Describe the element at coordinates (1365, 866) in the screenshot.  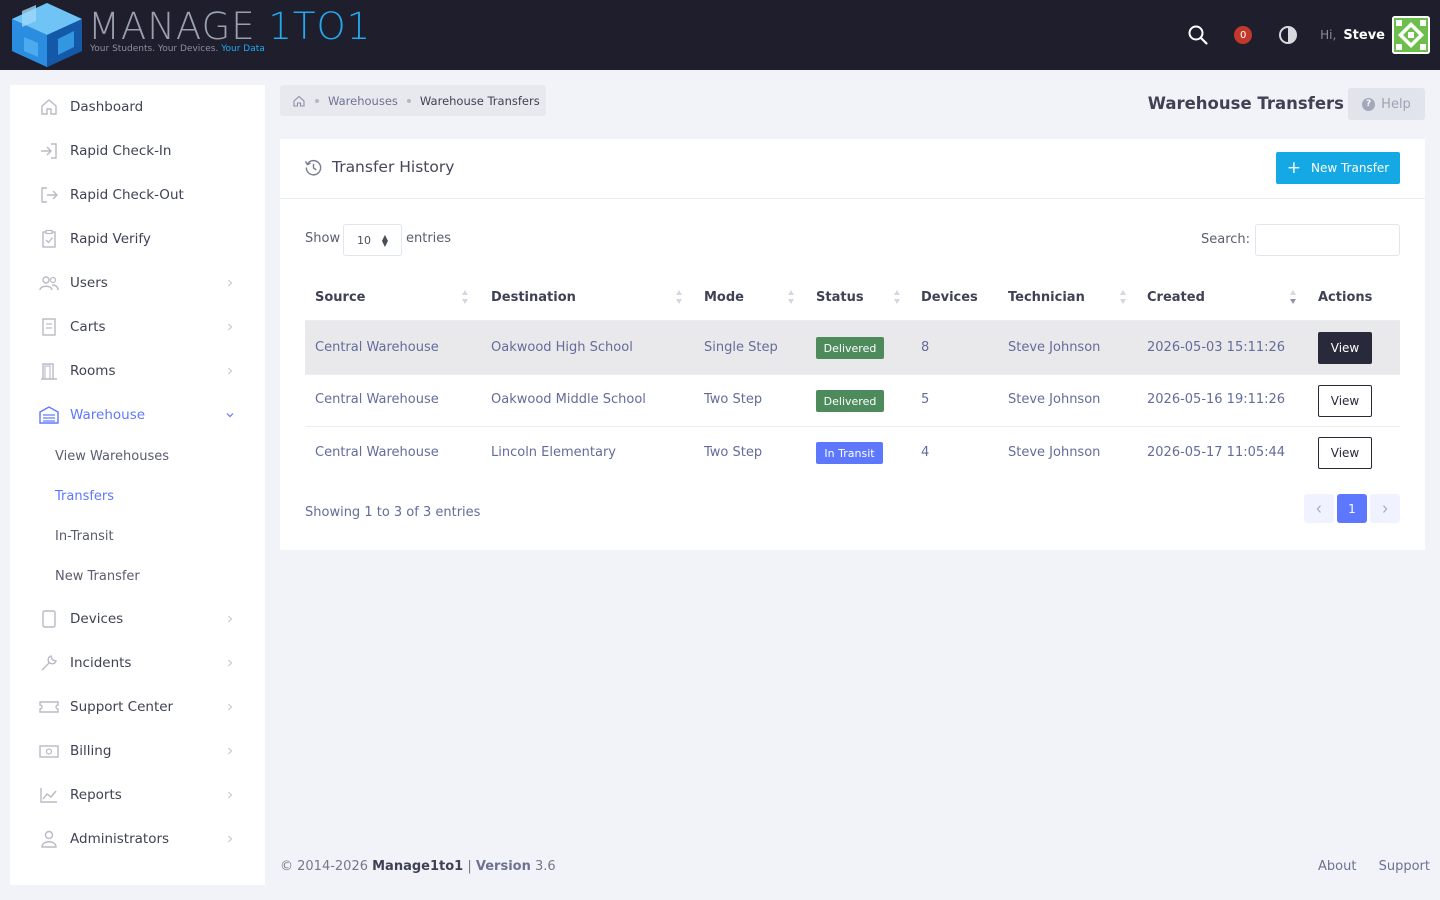
I see `footer-links: About Support` at that location.